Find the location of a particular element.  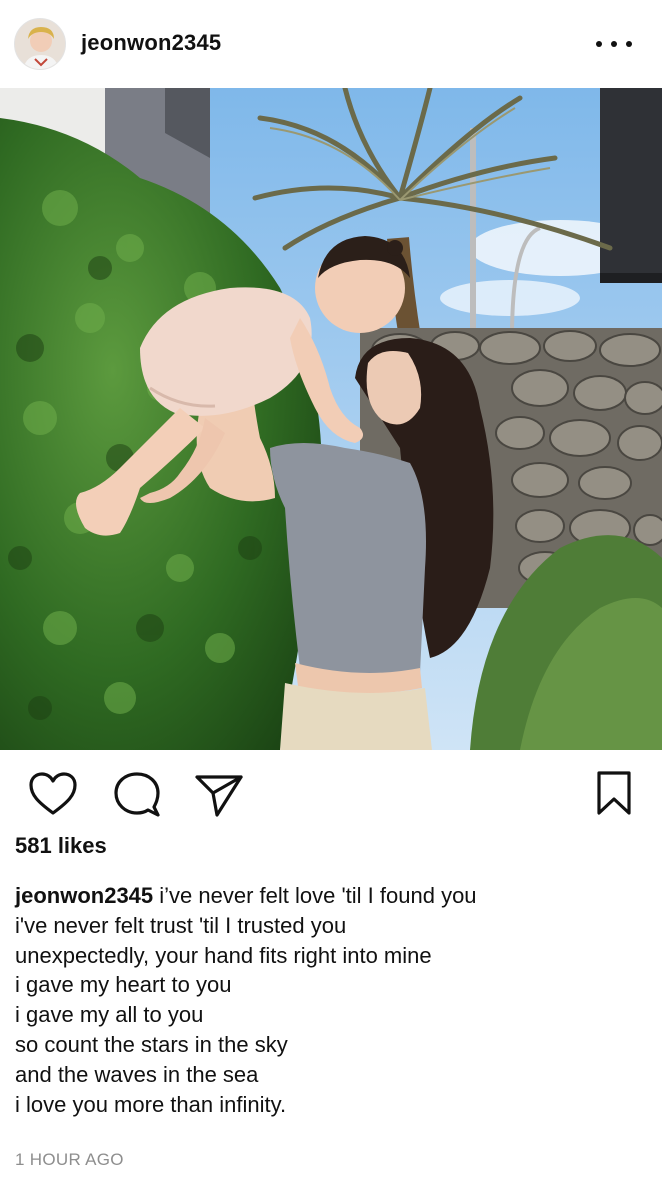

bookmark-icon is located at coordinates (614, 793).